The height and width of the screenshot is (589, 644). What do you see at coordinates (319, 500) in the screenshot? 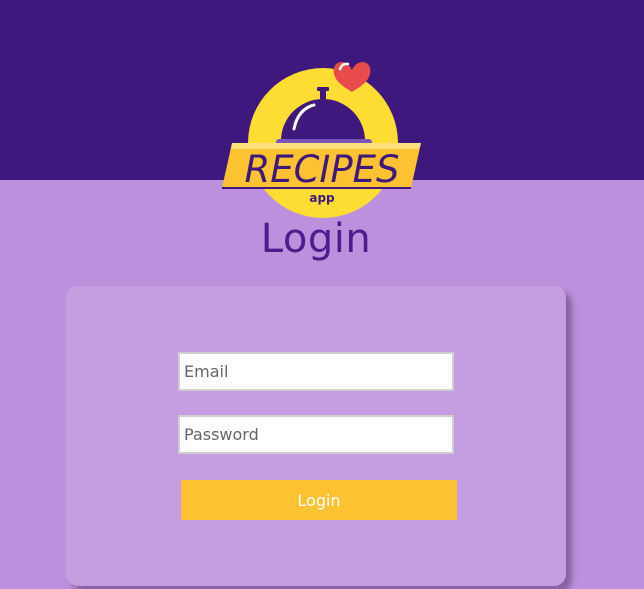
I see `login-button: Login` at bounding box center [319, 500].